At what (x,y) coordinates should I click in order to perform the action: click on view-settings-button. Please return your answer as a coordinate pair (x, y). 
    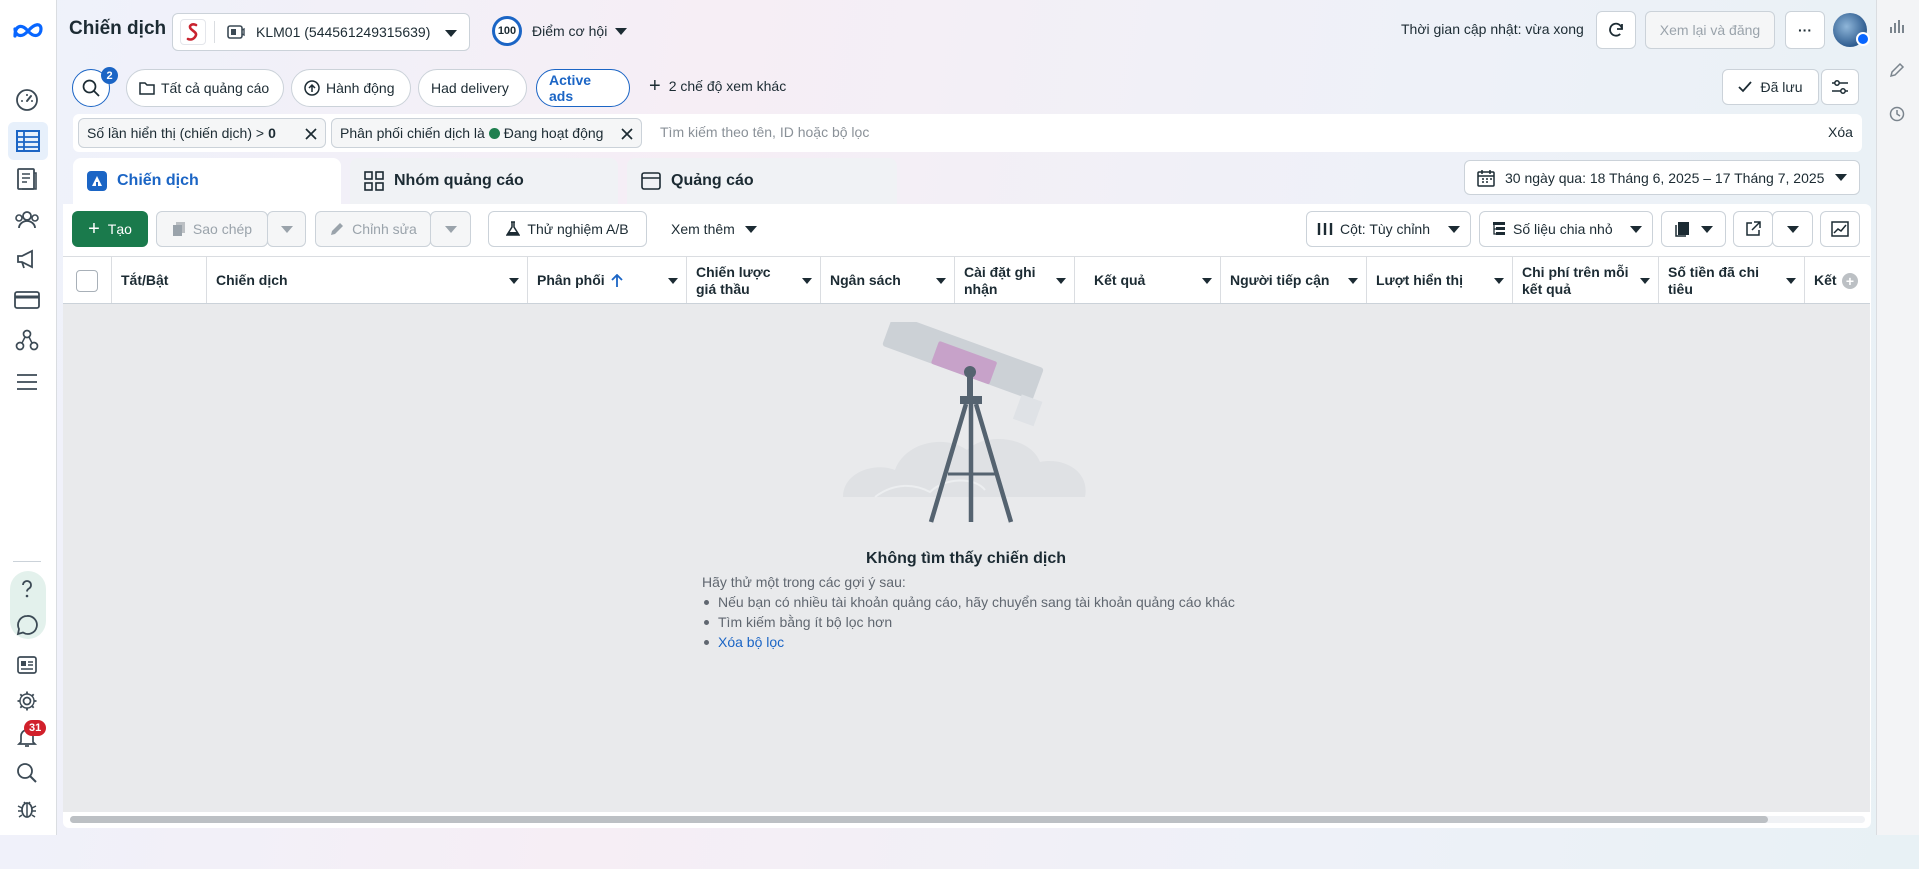
    Looking at the image, I should click on (1840, 87).